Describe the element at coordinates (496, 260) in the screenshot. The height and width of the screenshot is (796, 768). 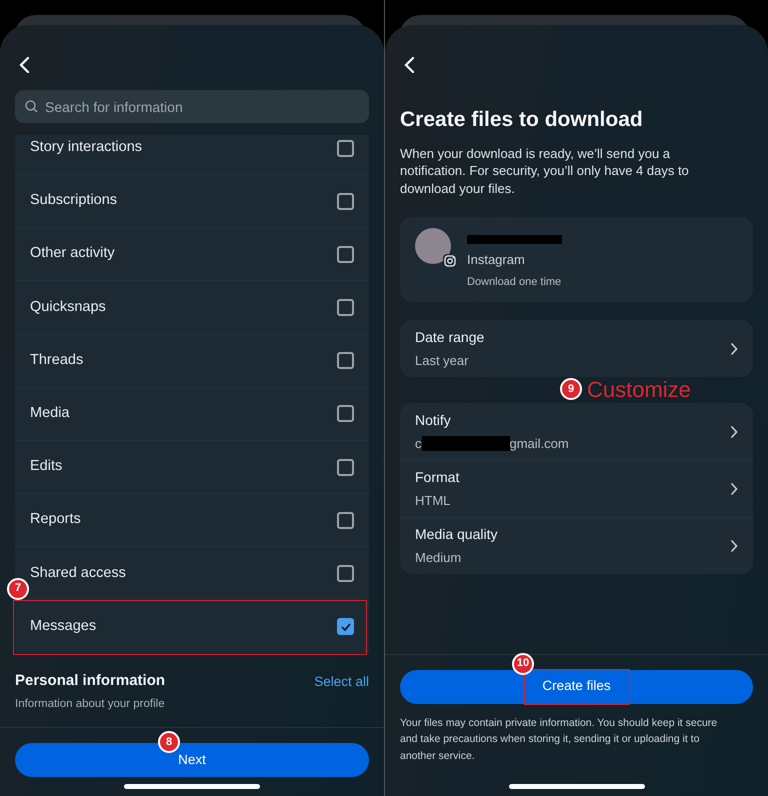
I see `app-name: Instagram` at that location.